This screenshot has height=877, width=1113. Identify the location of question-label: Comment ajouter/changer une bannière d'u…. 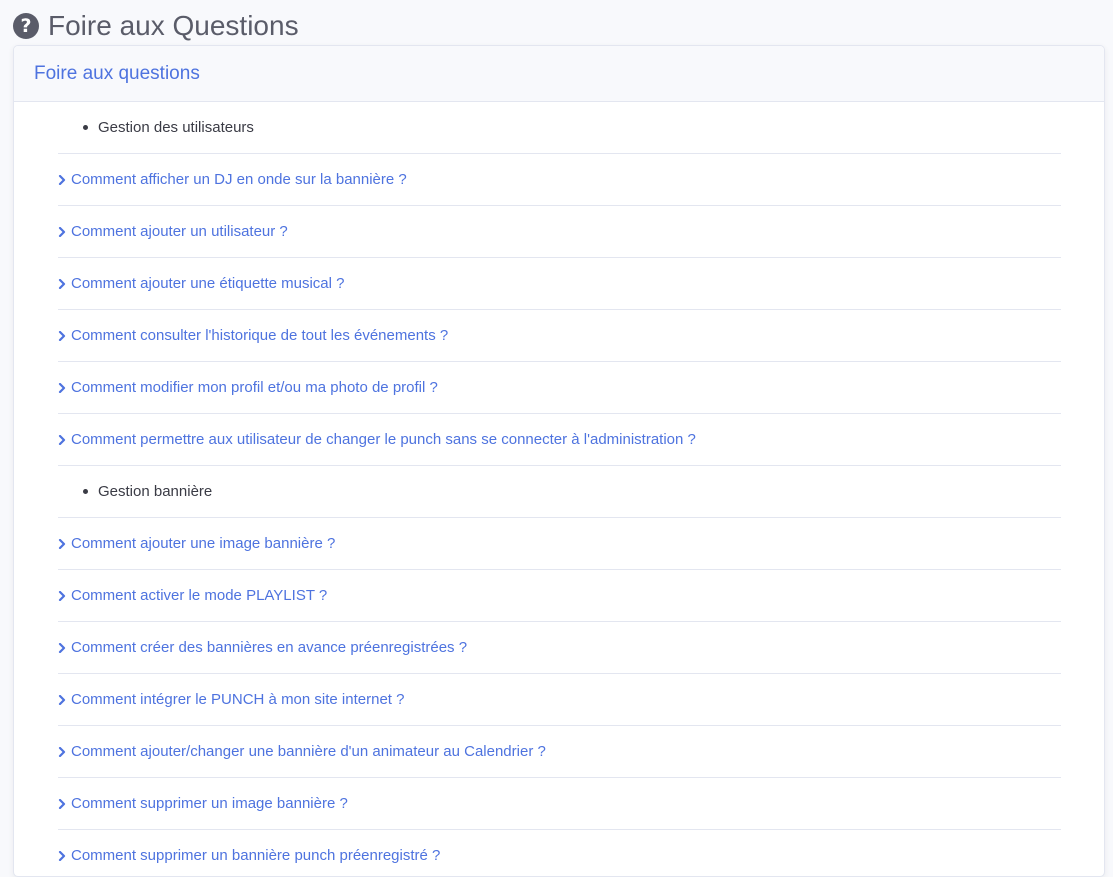
(308, 751).